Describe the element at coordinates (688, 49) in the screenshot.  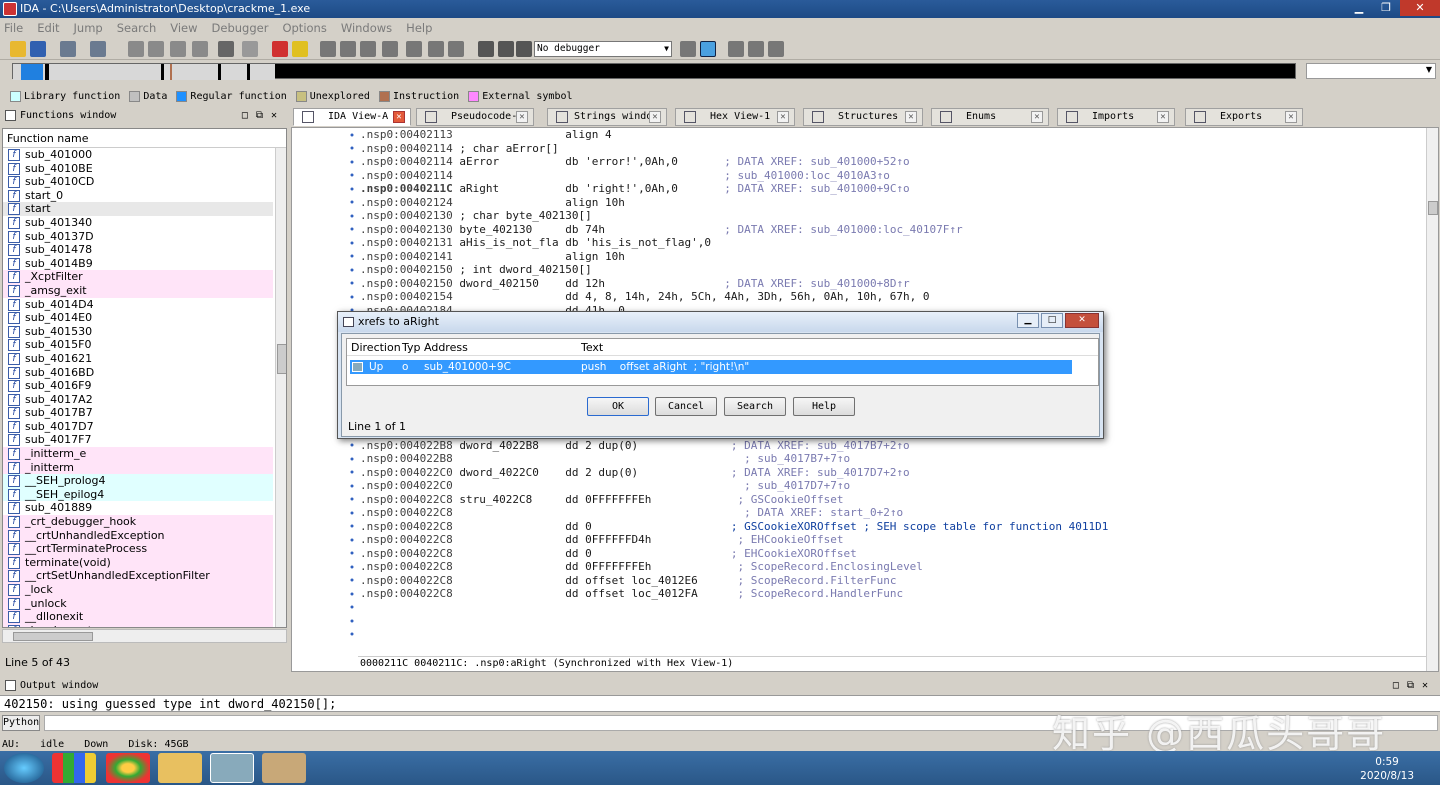
I see `debug-options-icon` at that location.